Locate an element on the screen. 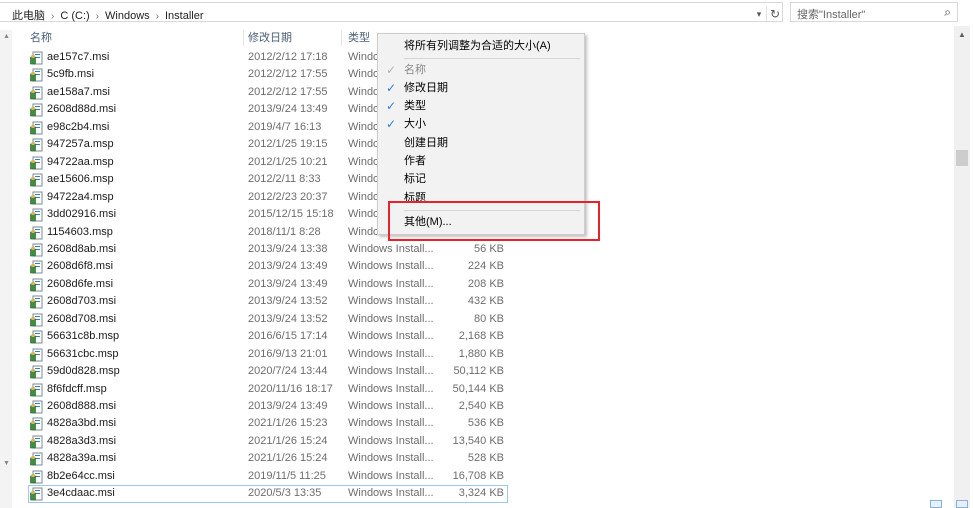 This screenshot has width=973, height=508. column-header-name: 名称 is located at coordinates (134, 38).